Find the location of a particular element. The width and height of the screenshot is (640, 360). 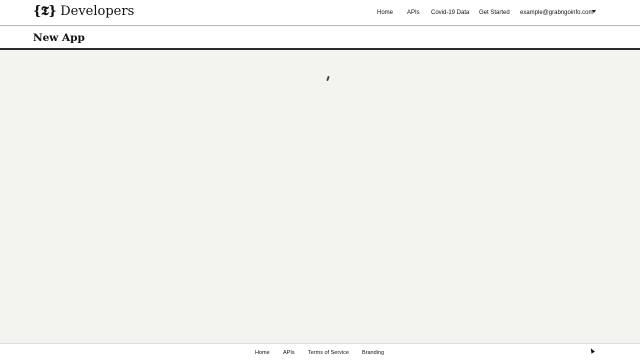

loading-spinner-icon is located at coordinates (328, 78).